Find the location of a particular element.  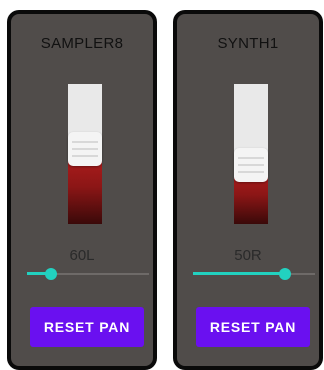

pan-value-label: 60L is located at coordinates (82, 255).